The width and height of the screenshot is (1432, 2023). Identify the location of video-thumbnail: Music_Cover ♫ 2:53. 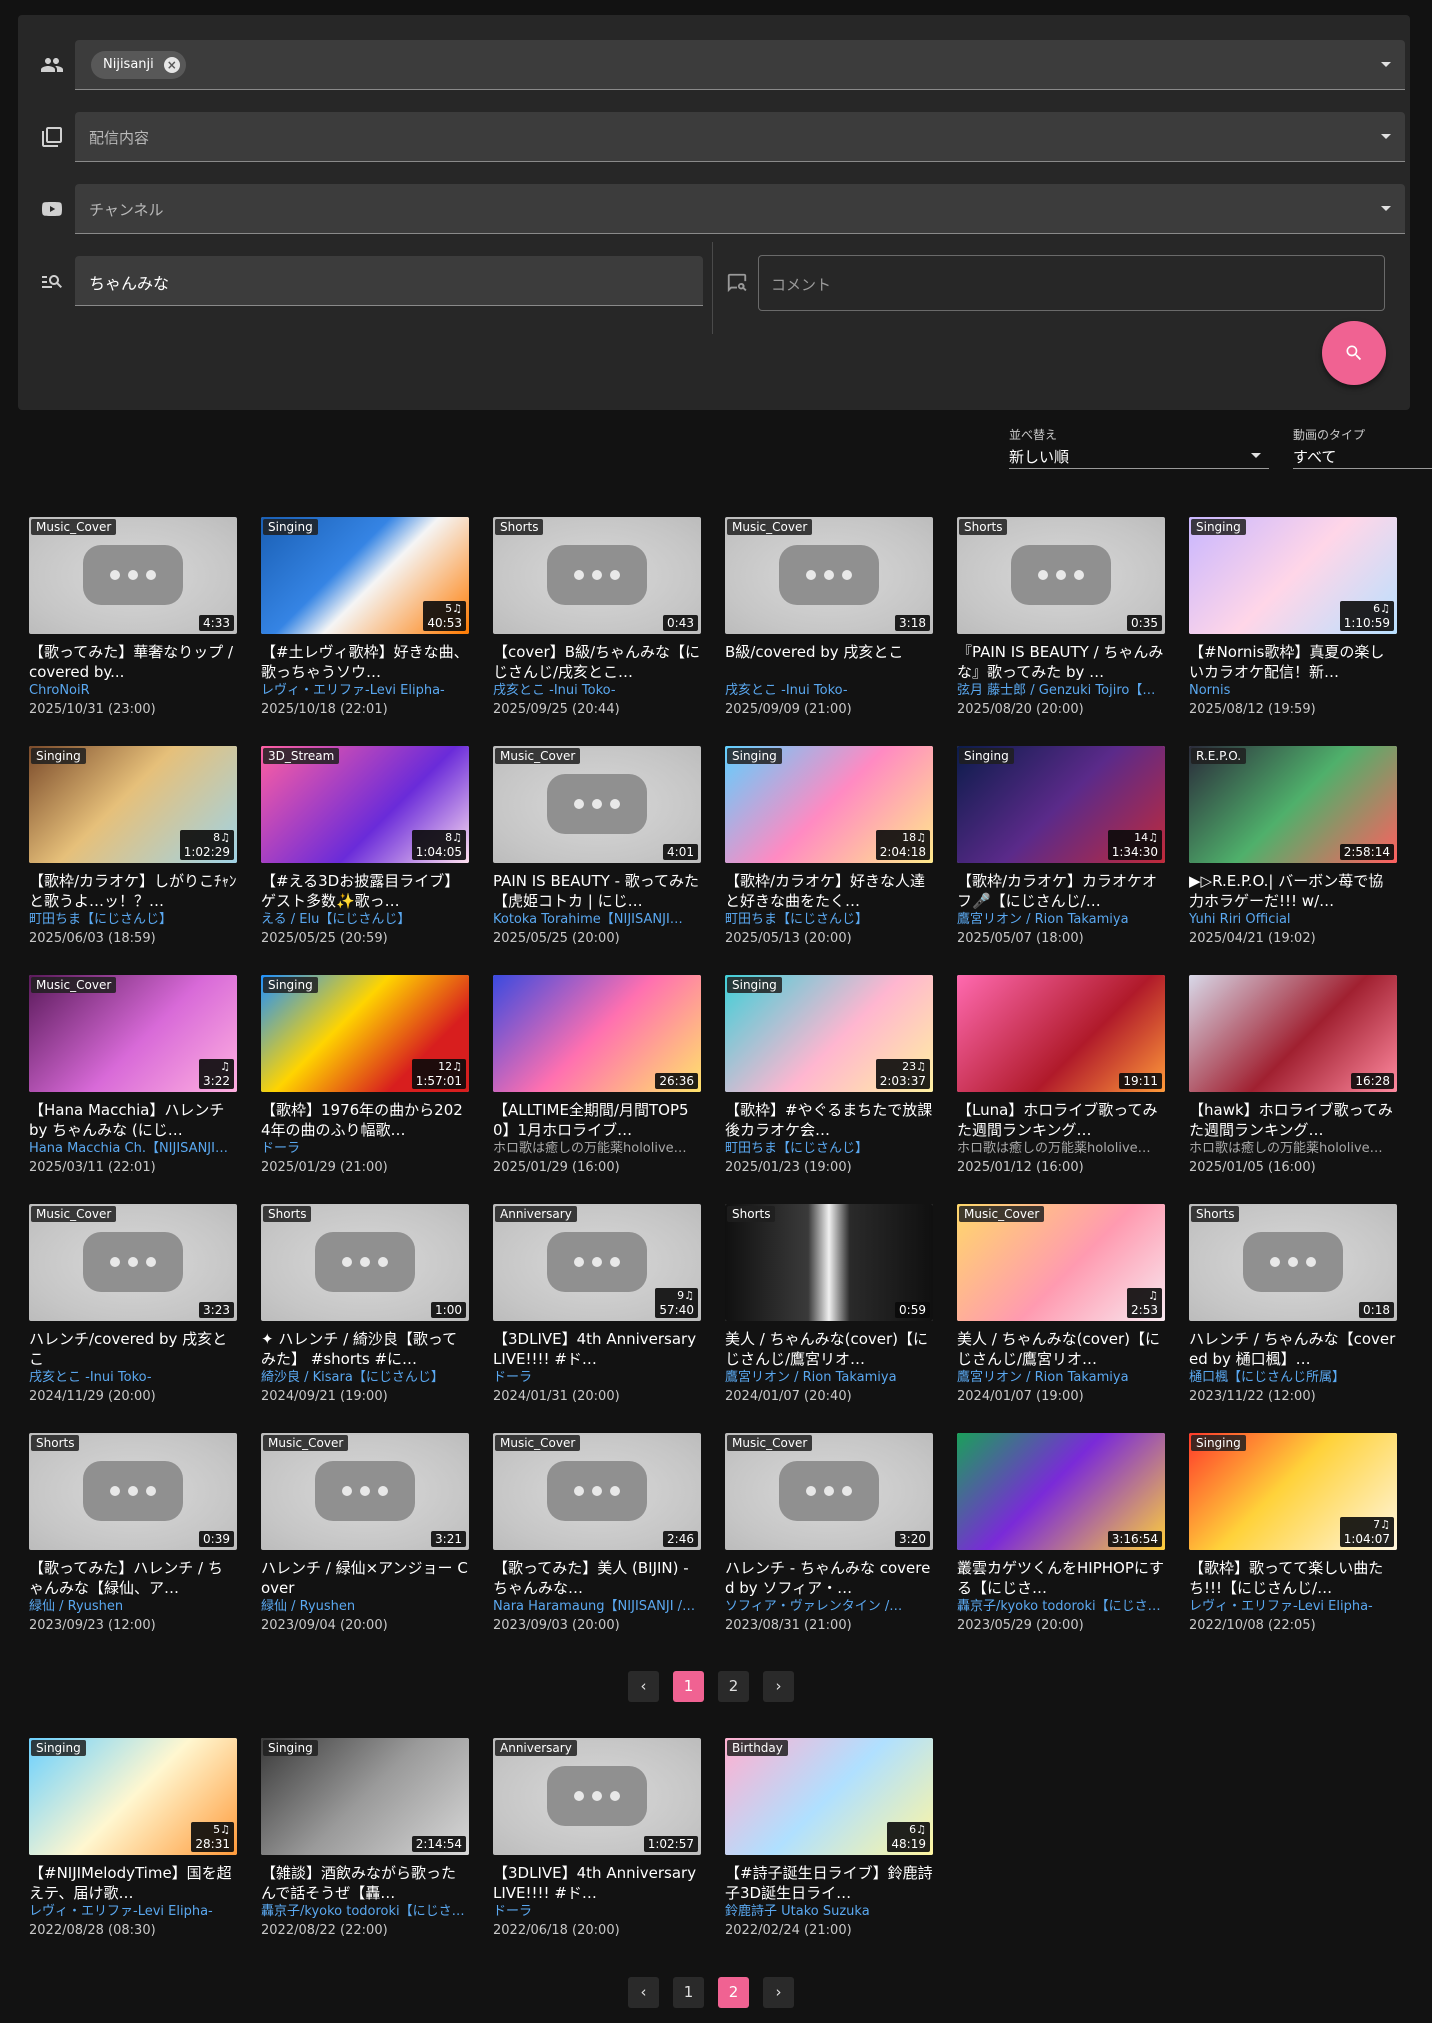
(1061, 1262).